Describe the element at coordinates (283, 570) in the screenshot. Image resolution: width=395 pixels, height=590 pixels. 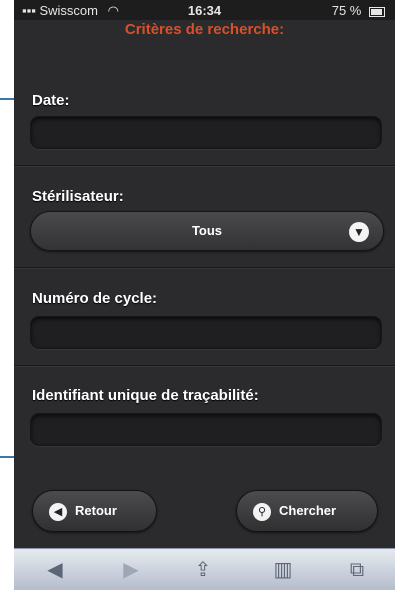
I see `bookmarks-icon: ▥` at that location.